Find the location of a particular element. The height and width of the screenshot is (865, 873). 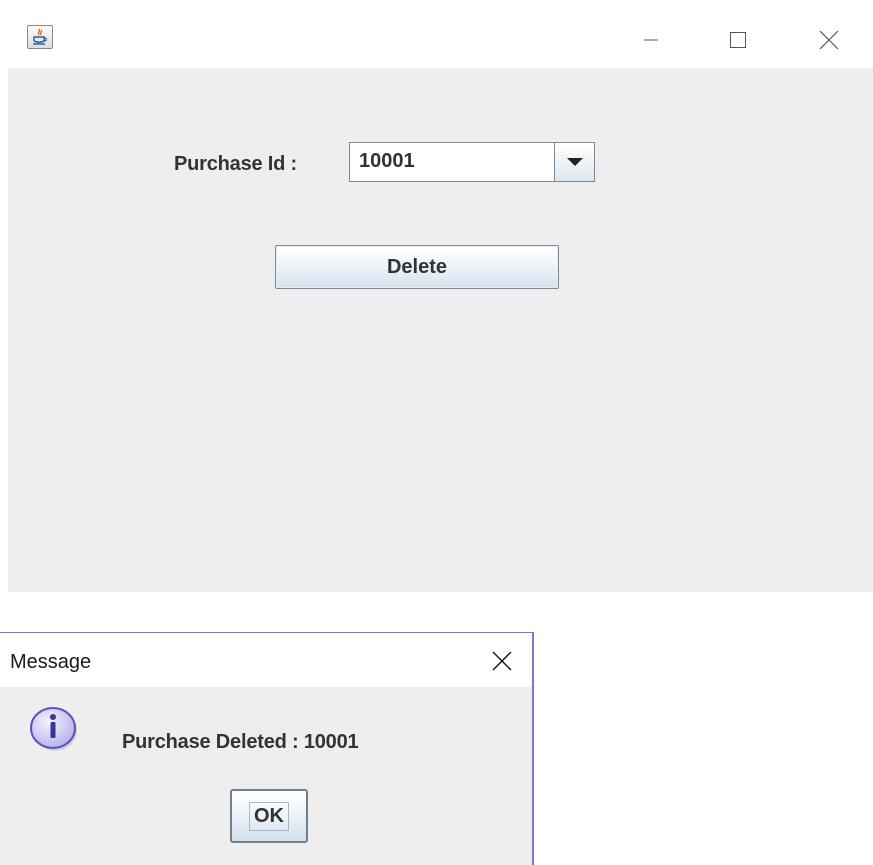

purchase-id-value: 10001 is located at coordinates (387, 161).